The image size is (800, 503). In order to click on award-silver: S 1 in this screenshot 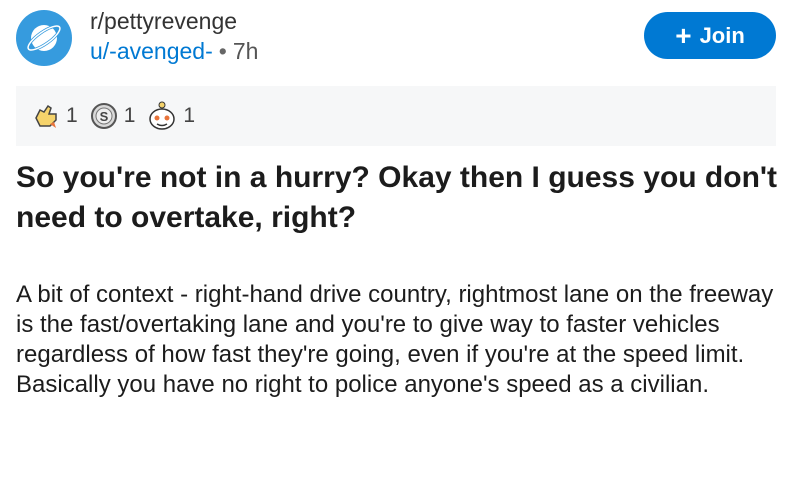, I will do `click(112, 116)`.